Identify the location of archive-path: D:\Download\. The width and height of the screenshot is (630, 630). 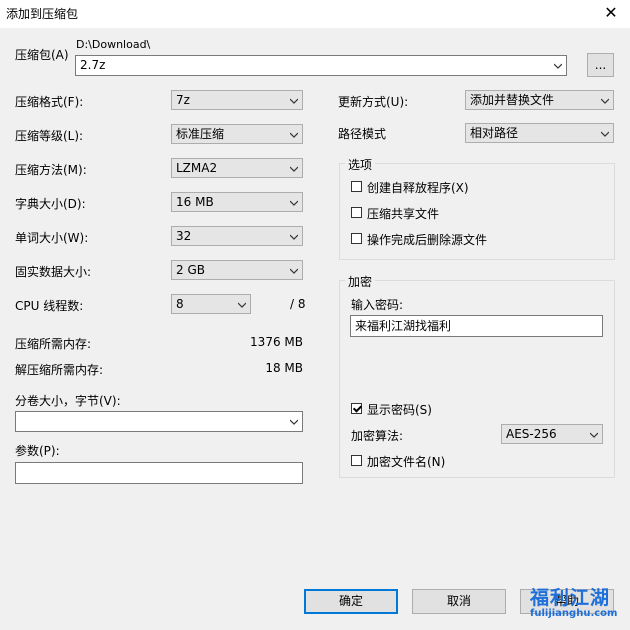
(113, 44).